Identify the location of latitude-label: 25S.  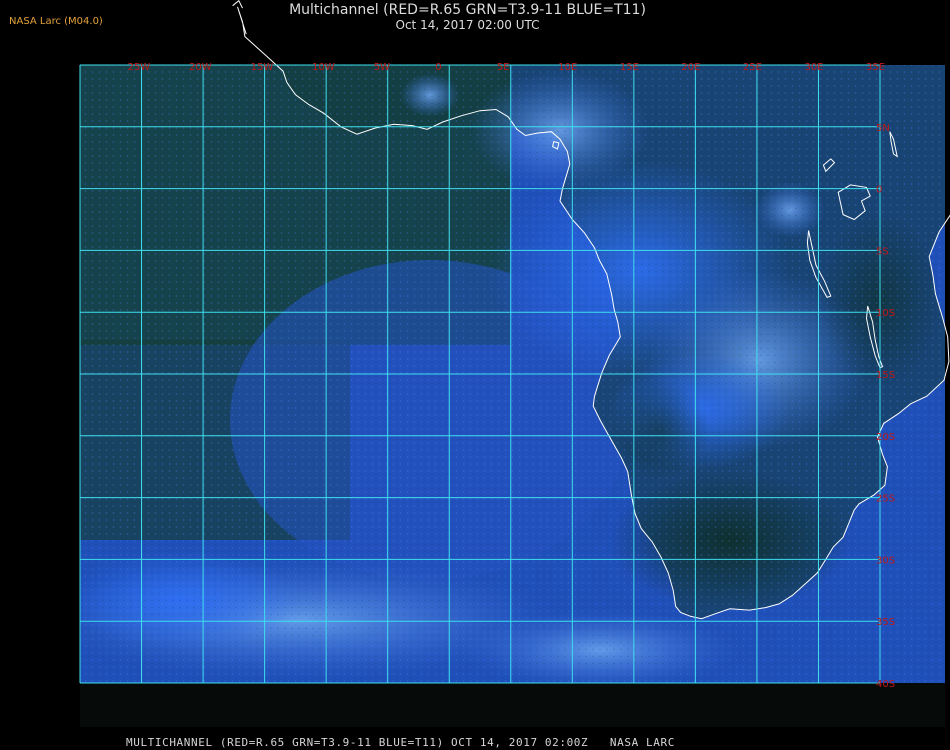
(885, 499).